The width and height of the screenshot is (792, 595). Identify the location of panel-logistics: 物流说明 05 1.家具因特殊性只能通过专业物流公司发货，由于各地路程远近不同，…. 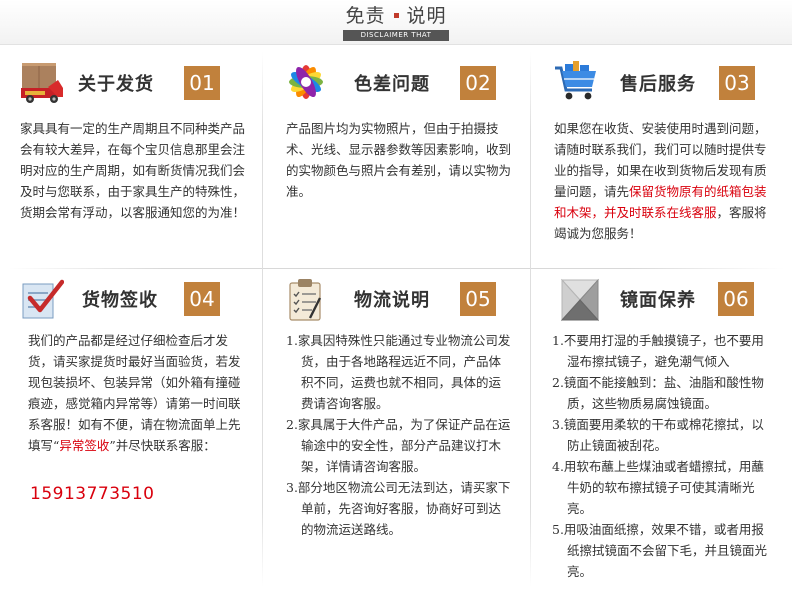
(409, 407).